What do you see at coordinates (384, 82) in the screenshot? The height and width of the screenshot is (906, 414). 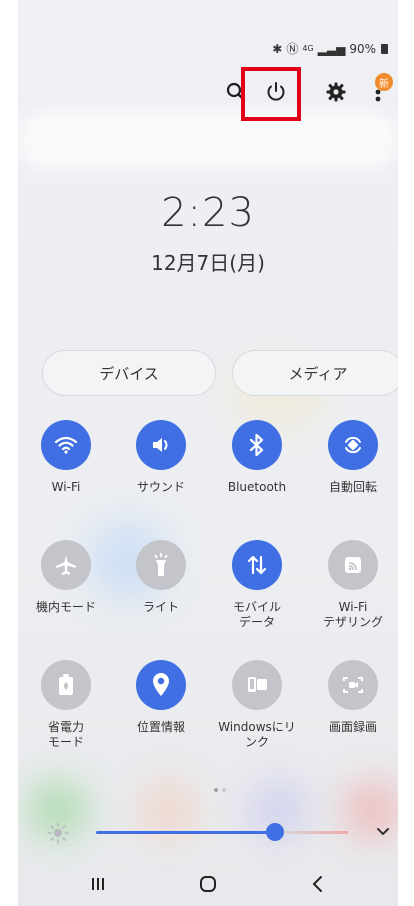 I see `new-badge: 新` at bounding box center [384, 82].